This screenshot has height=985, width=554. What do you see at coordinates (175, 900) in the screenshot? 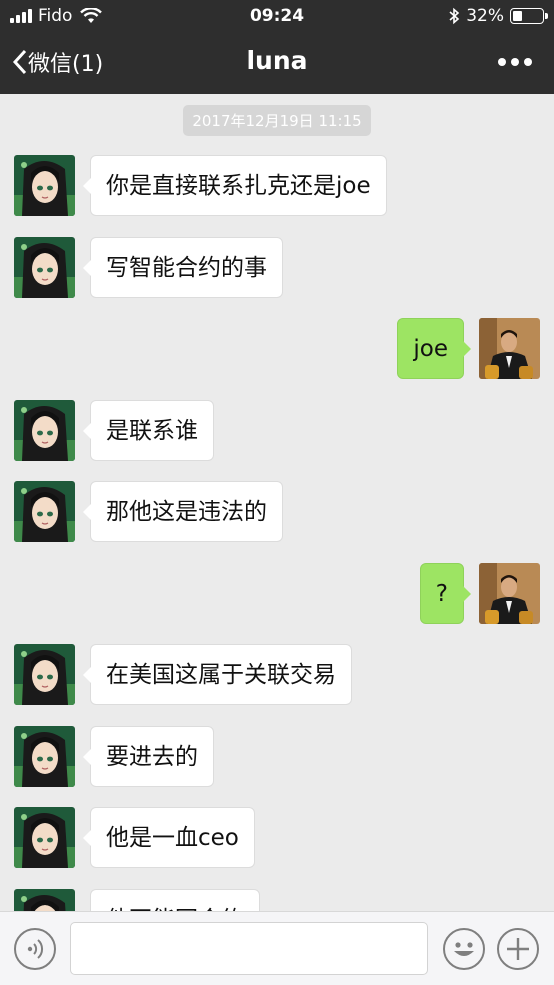
I see `message-bubble: 他不能写合约` at bounding box center [175, 900].